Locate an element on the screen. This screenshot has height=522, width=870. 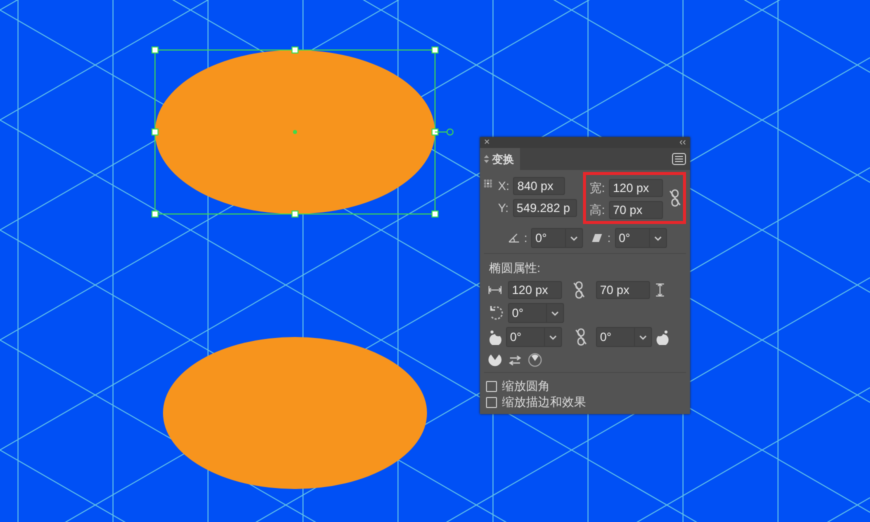
width-label: 宽: is located at coordinates (597, 188).